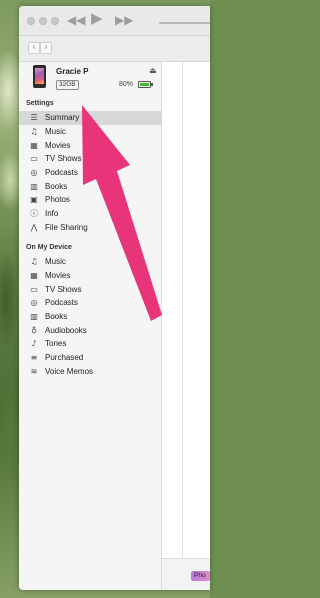 Image resolution: width=320 pixels, height=598 pixels. Describe the element at coordinates (34, 200) in the screenshot. I see `photos-icon: ▣` at that location.